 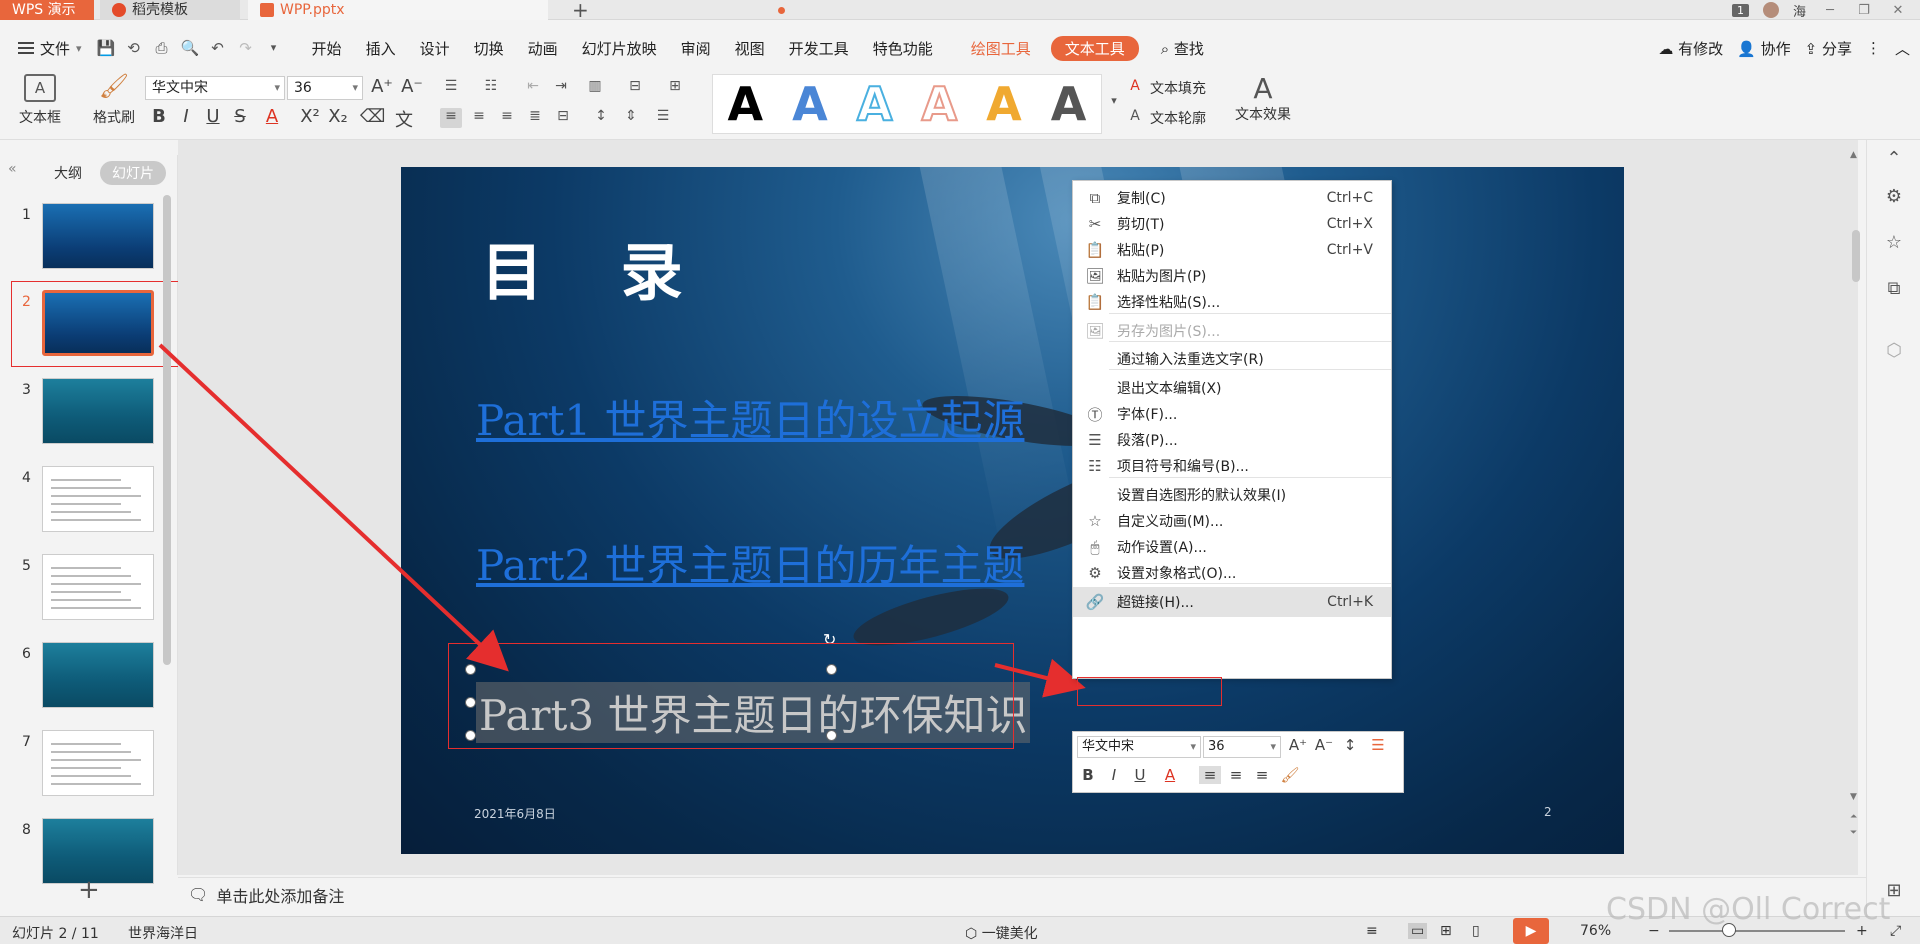 I want to click on avatar, so click(x=1770, y=10).